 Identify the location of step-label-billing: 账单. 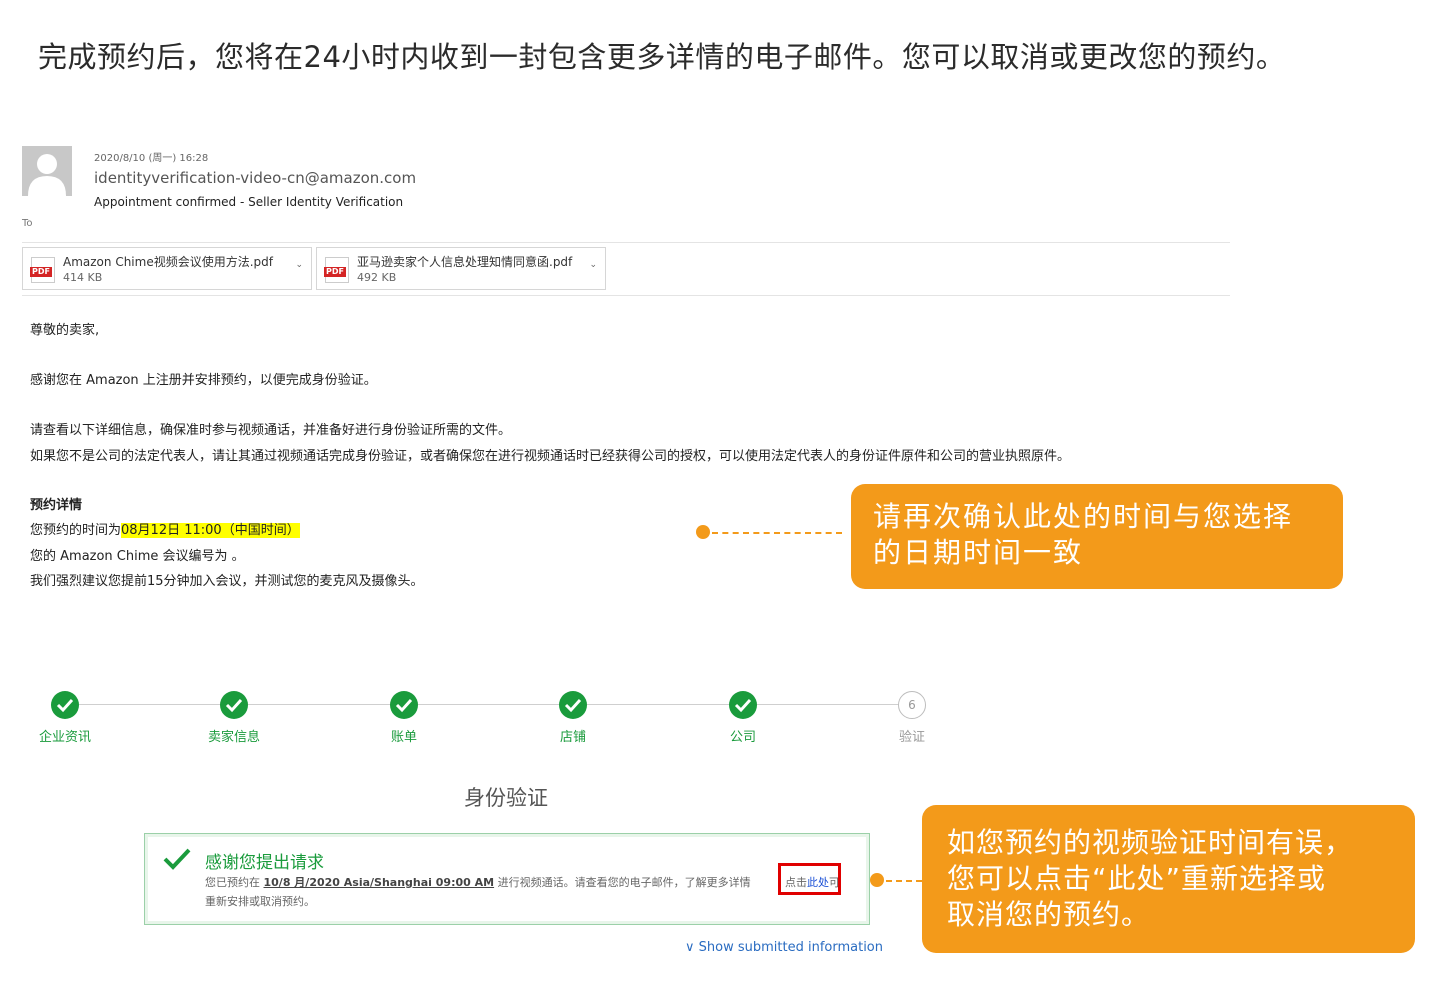
(404, 737).